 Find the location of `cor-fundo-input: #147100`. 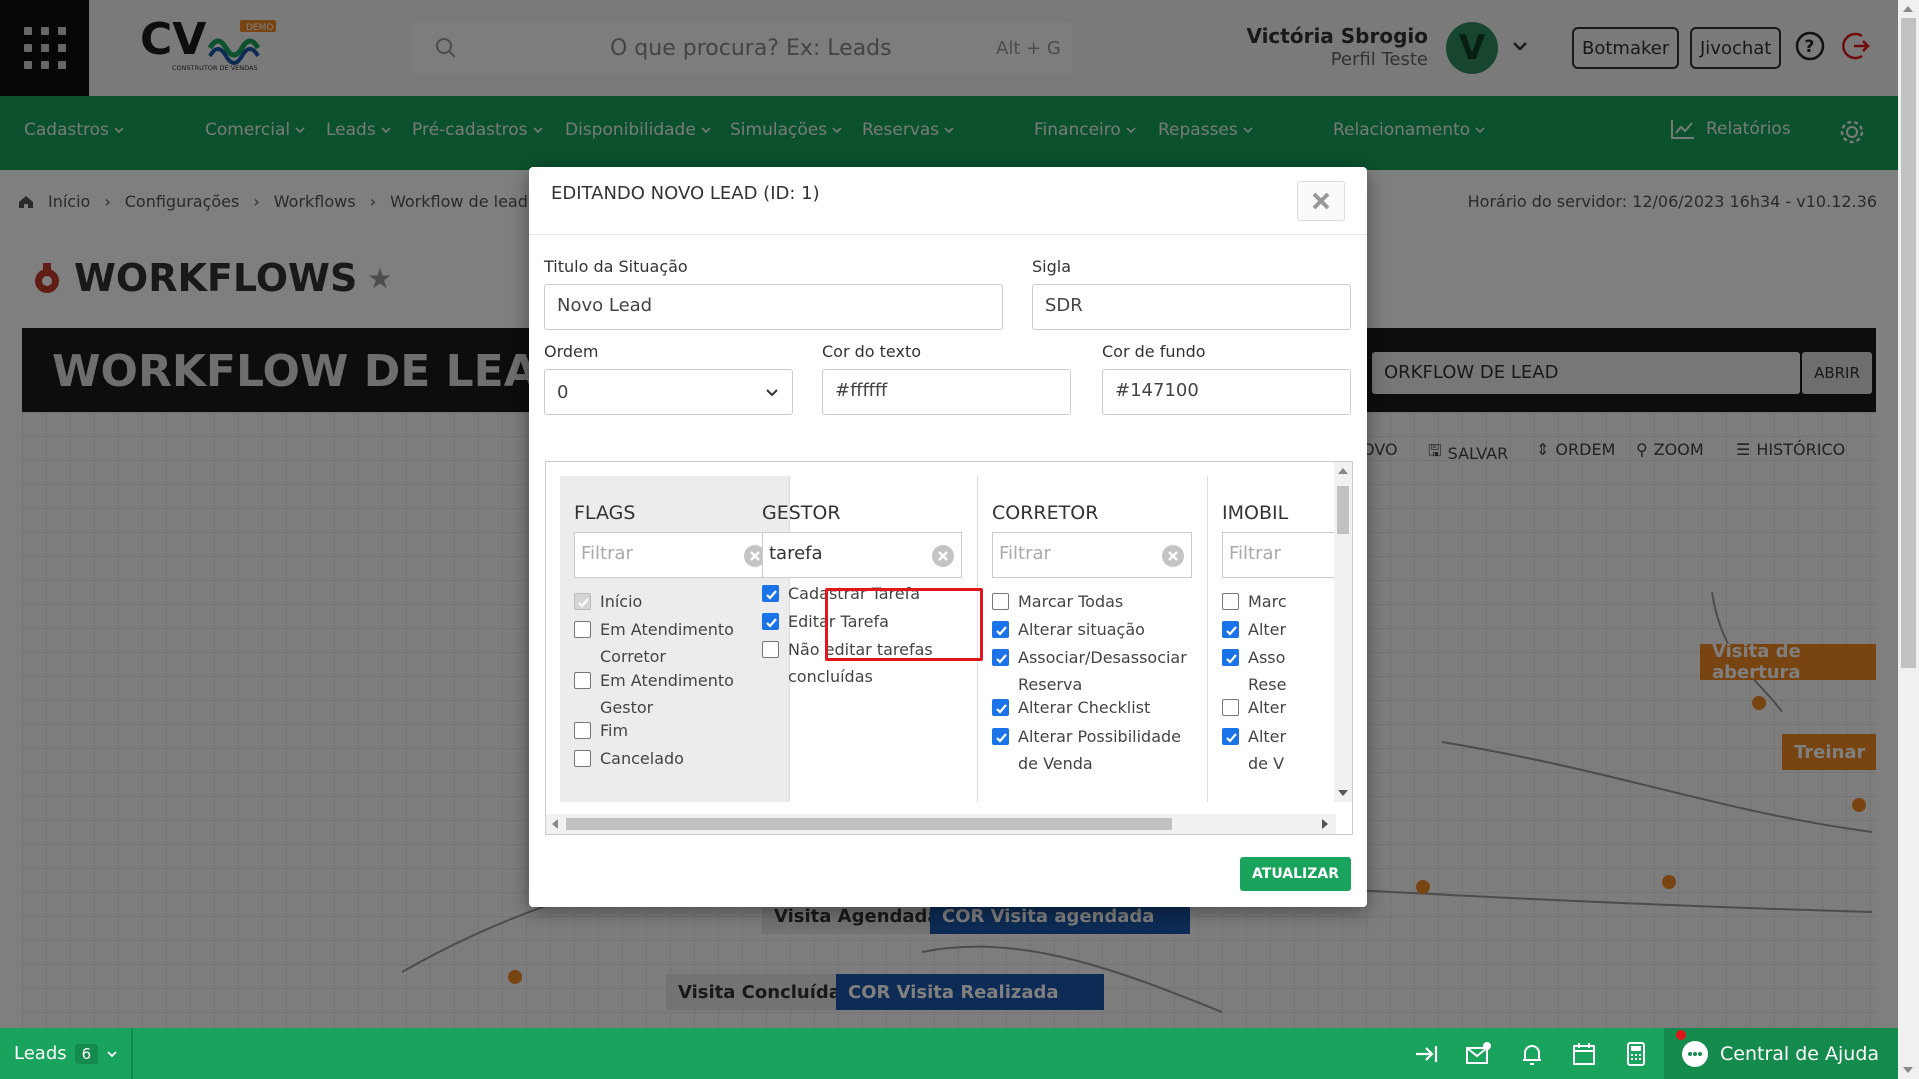

cor-fundo-input: #147100 is located at coordinates (1226, 392).